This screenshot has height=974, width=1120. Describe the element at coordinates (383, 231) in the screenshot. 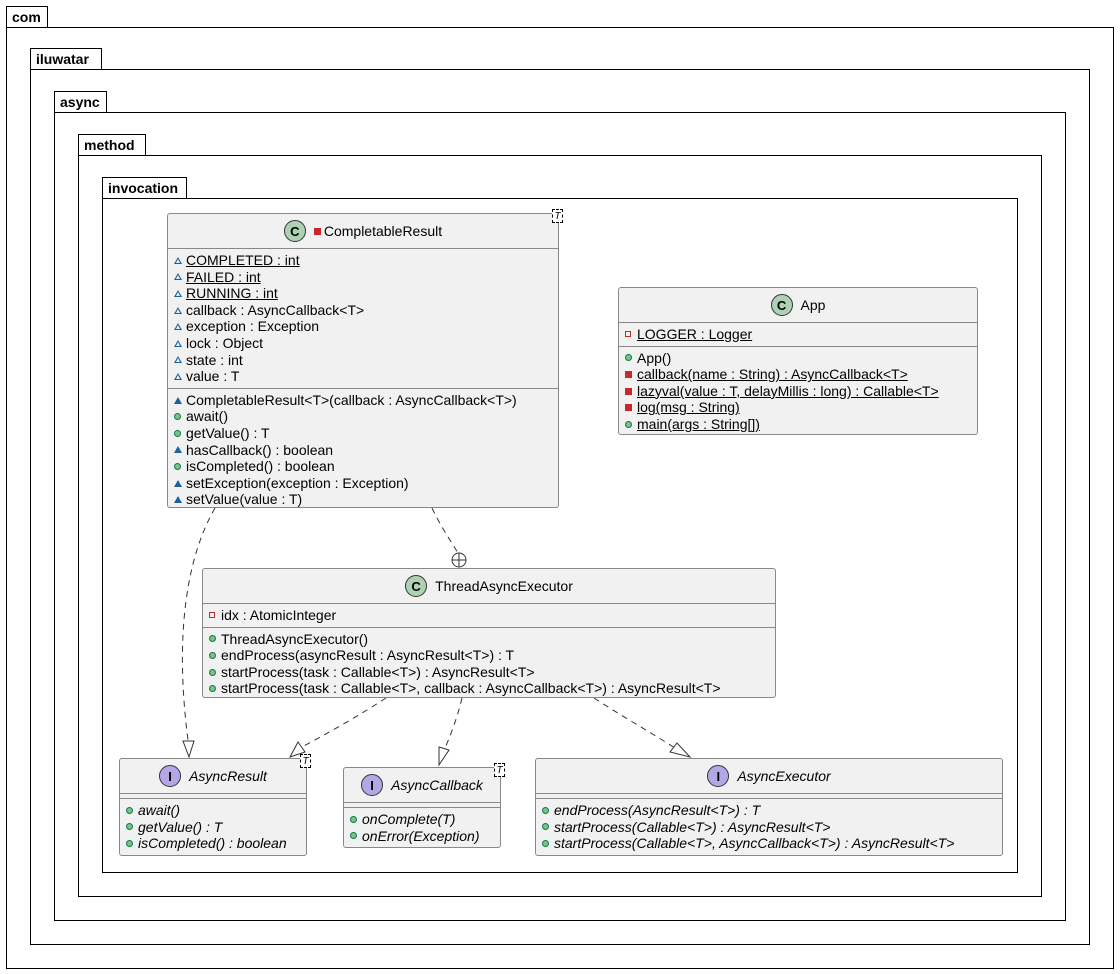

I see `class-name: CompletableResult` at that location.